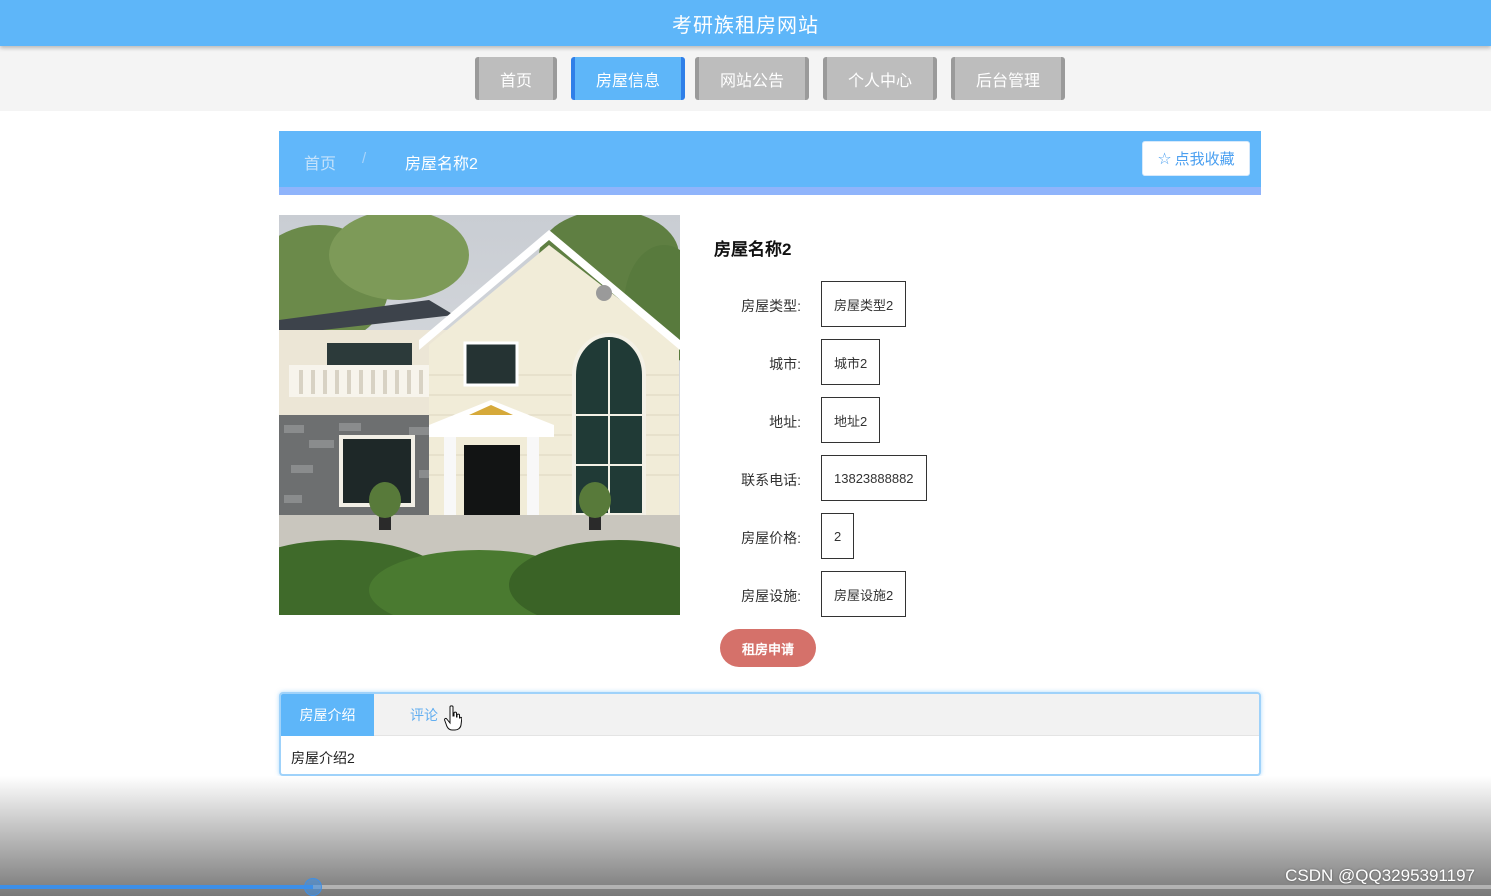 The image size is (1491, 896). What do you see at coordinates (745, 836) in the screenshot?
I see `video-player-overlay` at bounding box center [745, 836].